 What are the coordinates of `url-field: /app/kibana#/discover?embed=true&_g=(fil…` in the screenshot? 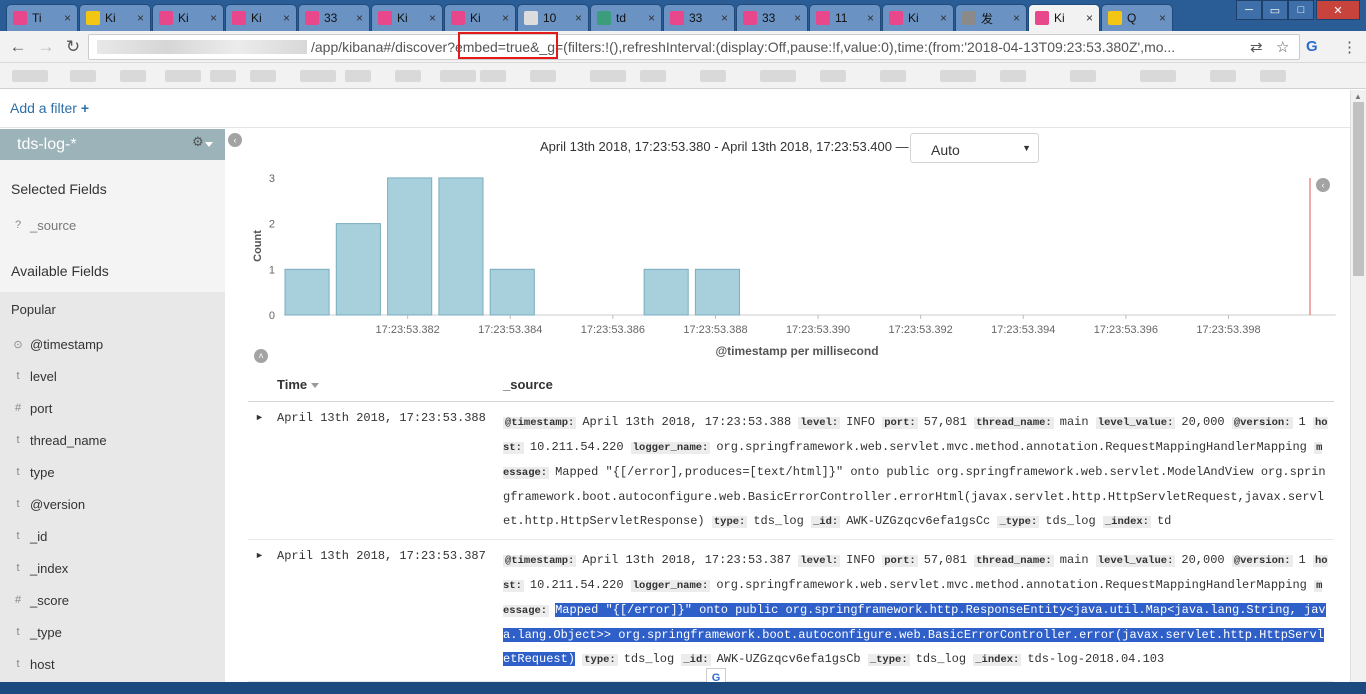 It's located at (694, 47).